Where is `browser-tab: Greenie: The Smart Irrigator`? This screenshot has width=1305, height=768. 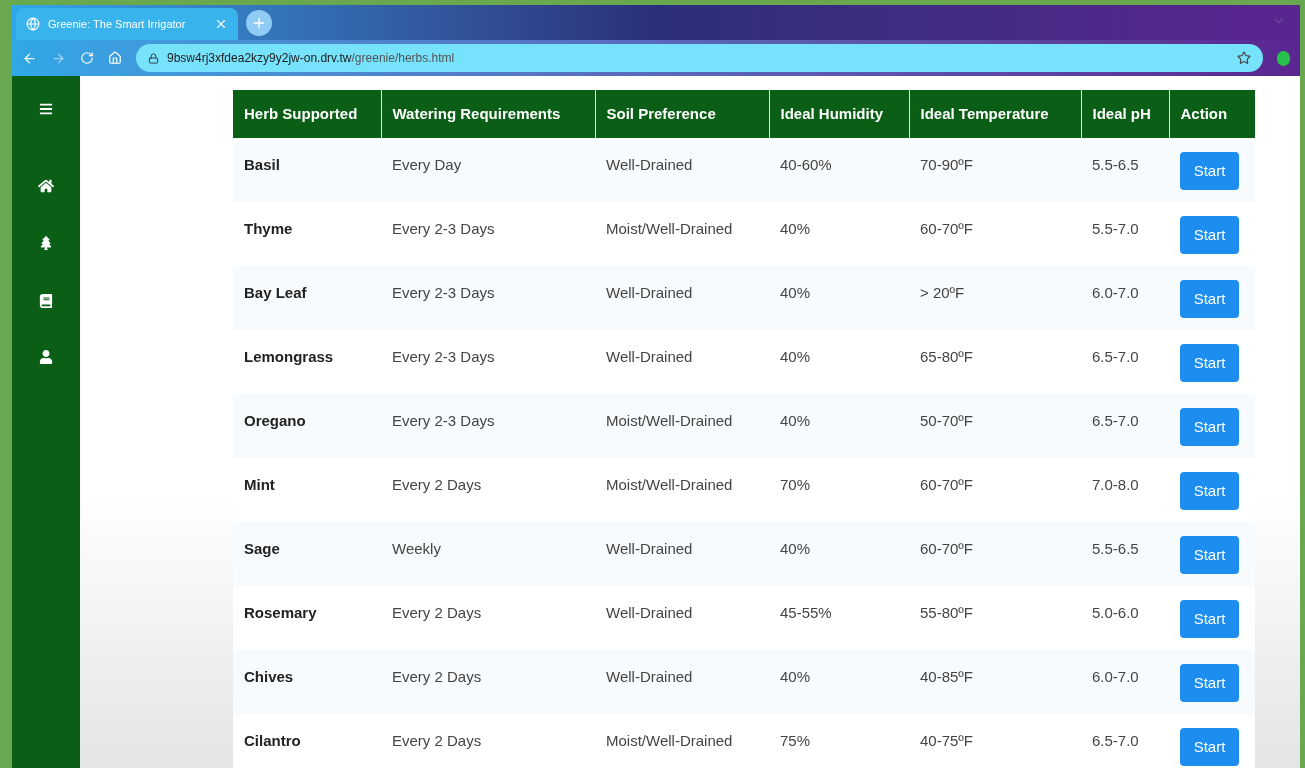
browser-tab: Greenie: The Smart Irrigator is located at coordinates (127, 24).